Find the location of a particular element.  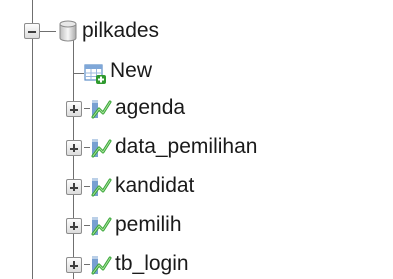

collapse-toggle is located at coordinates (32, 31).